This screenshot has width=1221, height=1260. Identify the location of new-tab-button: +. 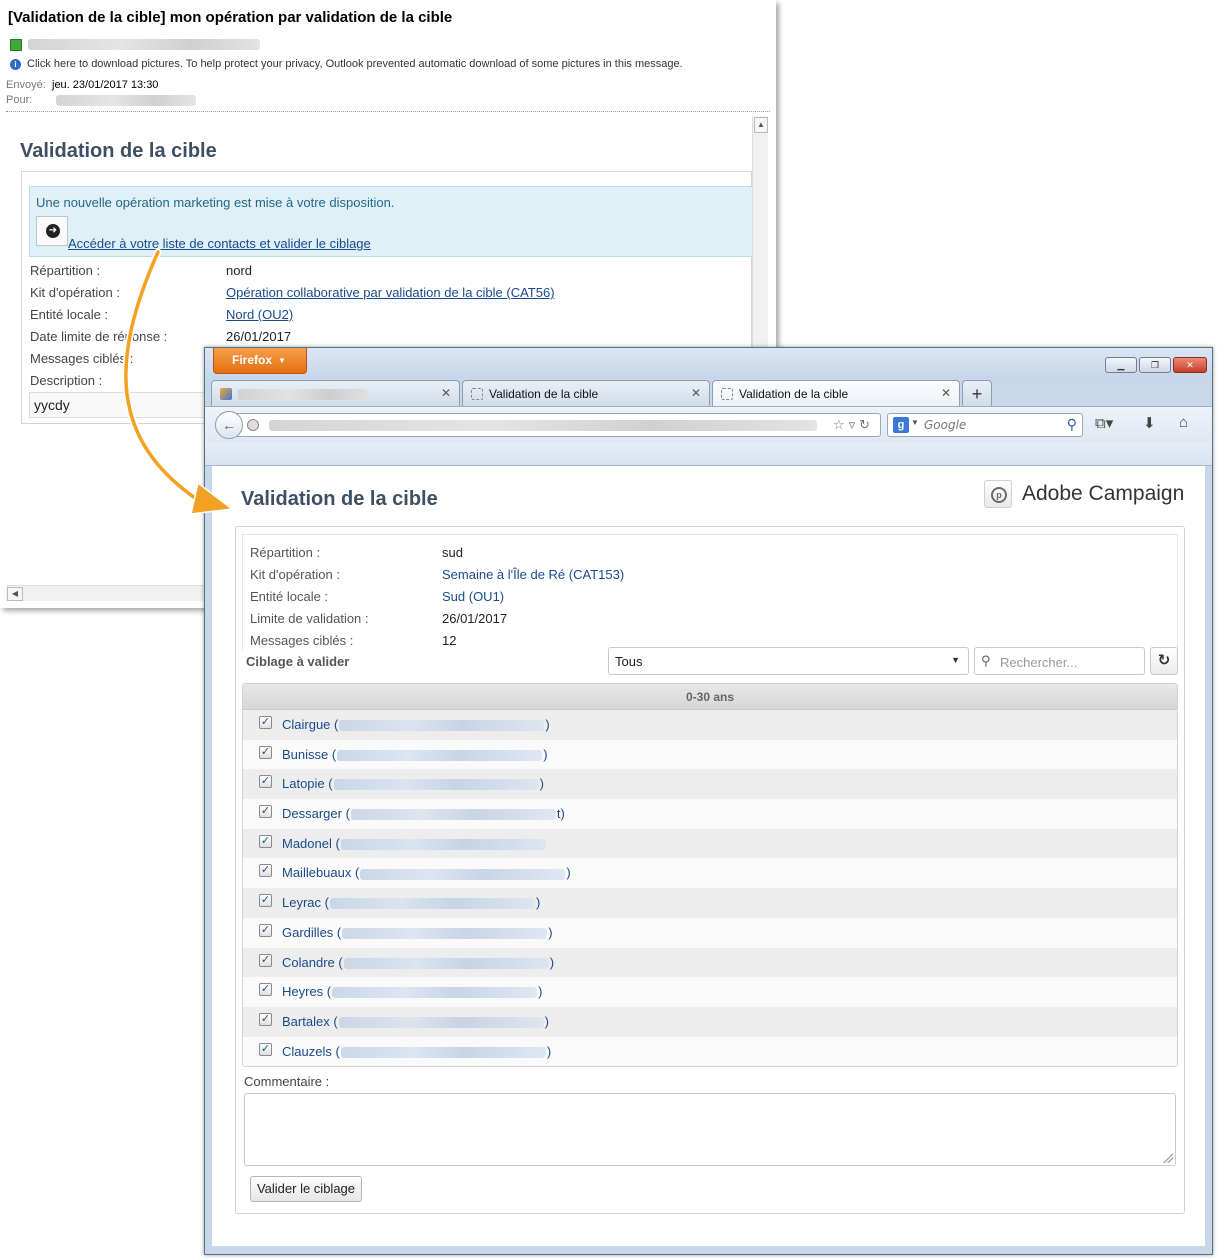
(977, 393).